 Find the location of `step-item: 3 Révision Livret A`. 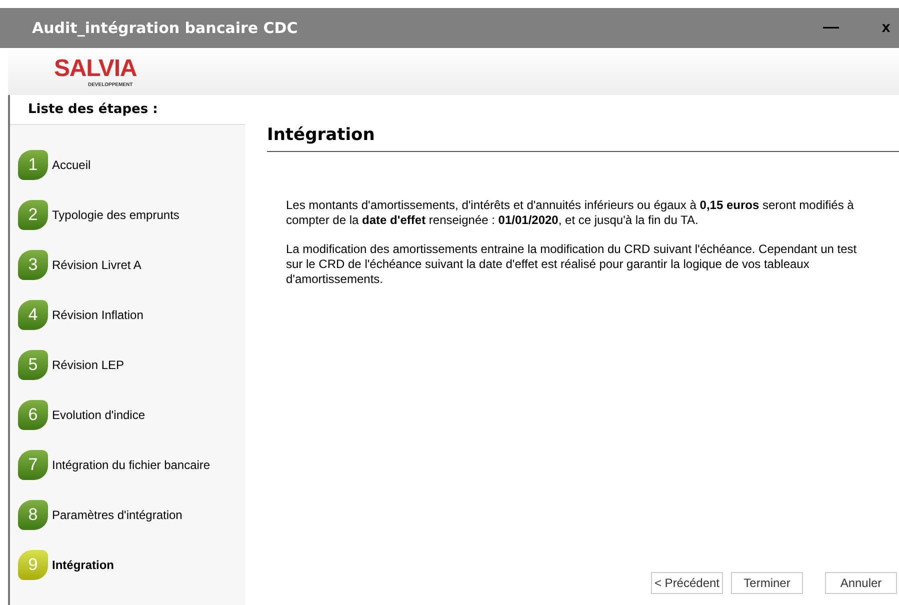

step-item: 3 Révision Livret A is located at coordinates (131, 265).